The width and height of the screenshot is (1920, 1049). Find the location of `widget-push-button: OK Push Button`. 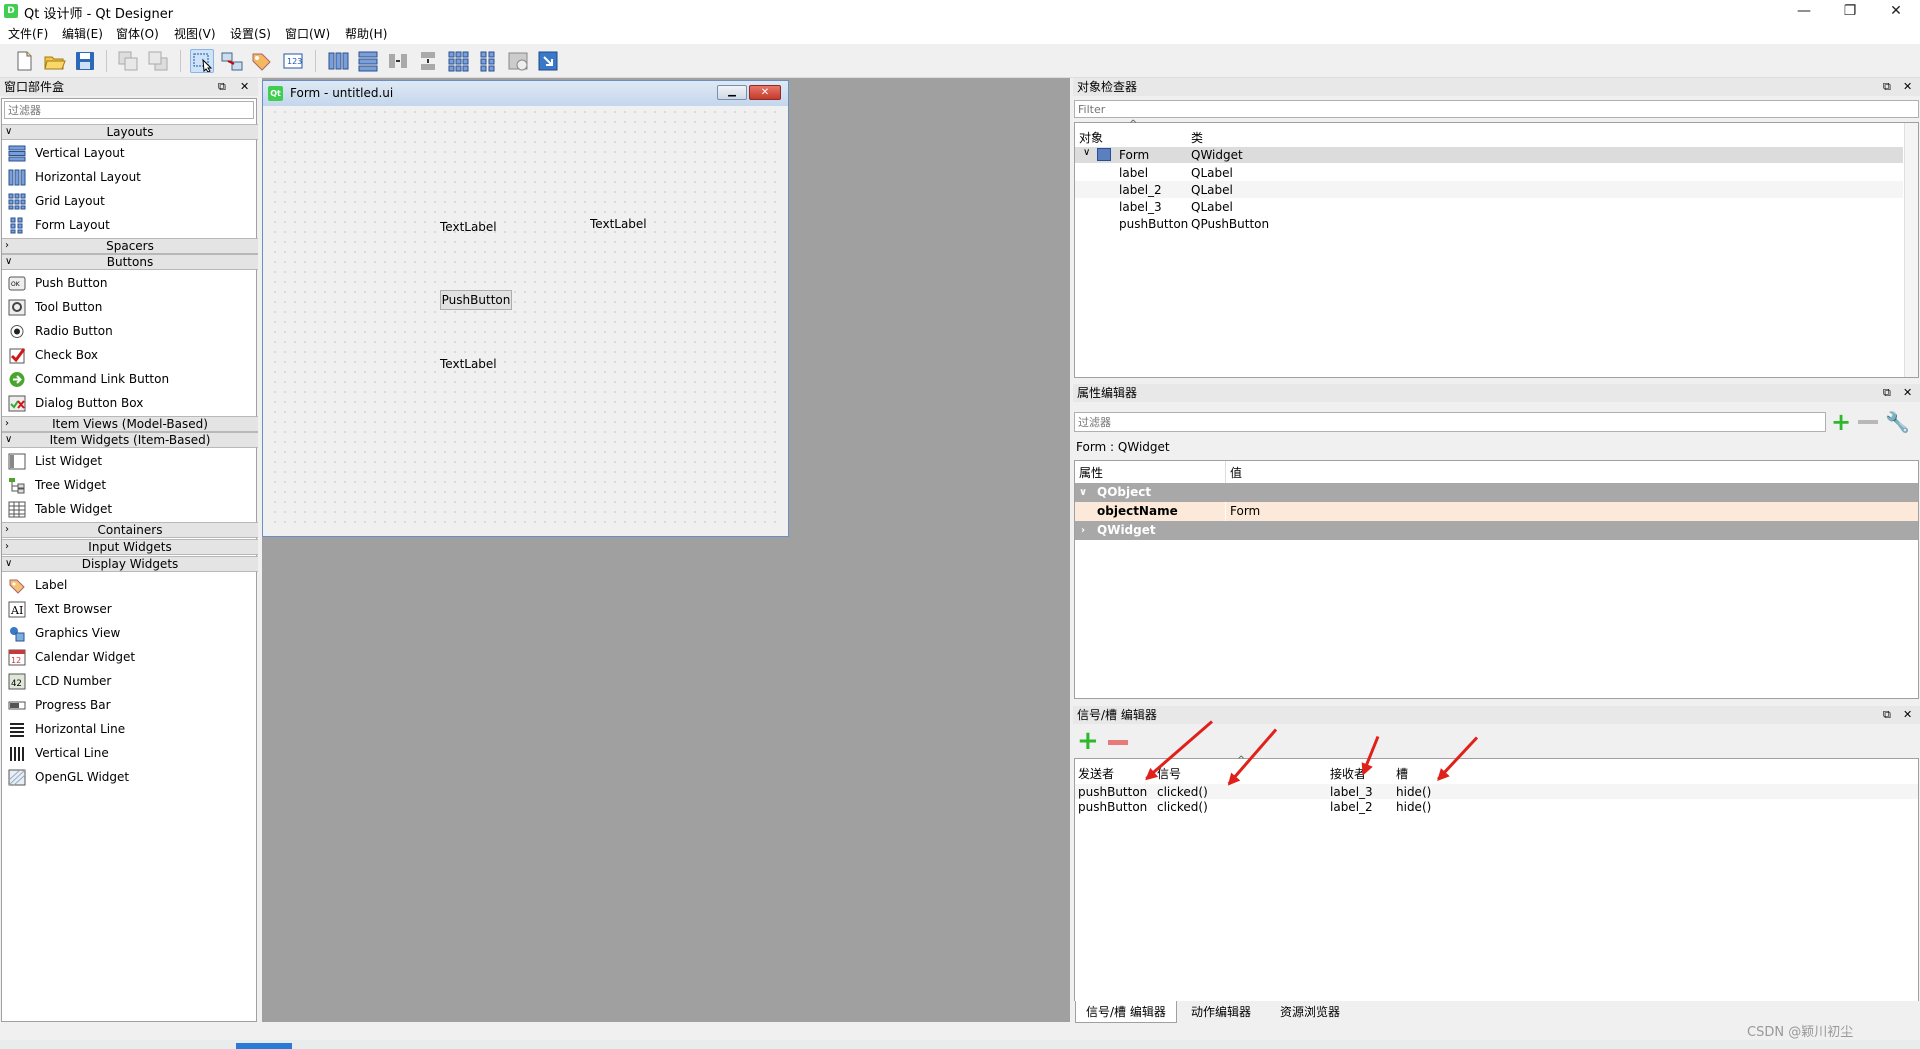

widget-push-button: OK Push Button is located at coordinates (130, 283).